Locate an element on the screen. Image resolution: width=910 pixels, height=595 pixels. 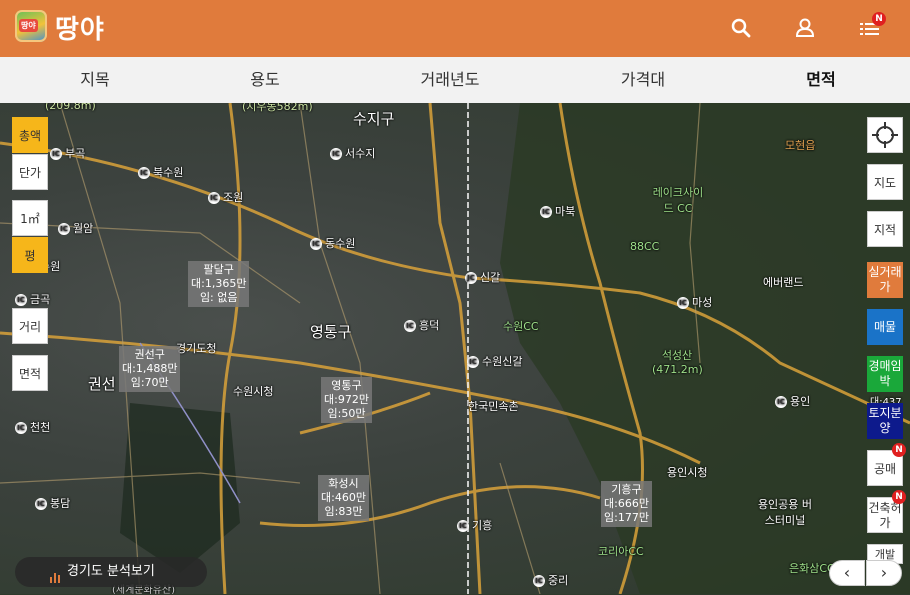
label-bugok: IC 부곡 is located at coordinates (67, 153).